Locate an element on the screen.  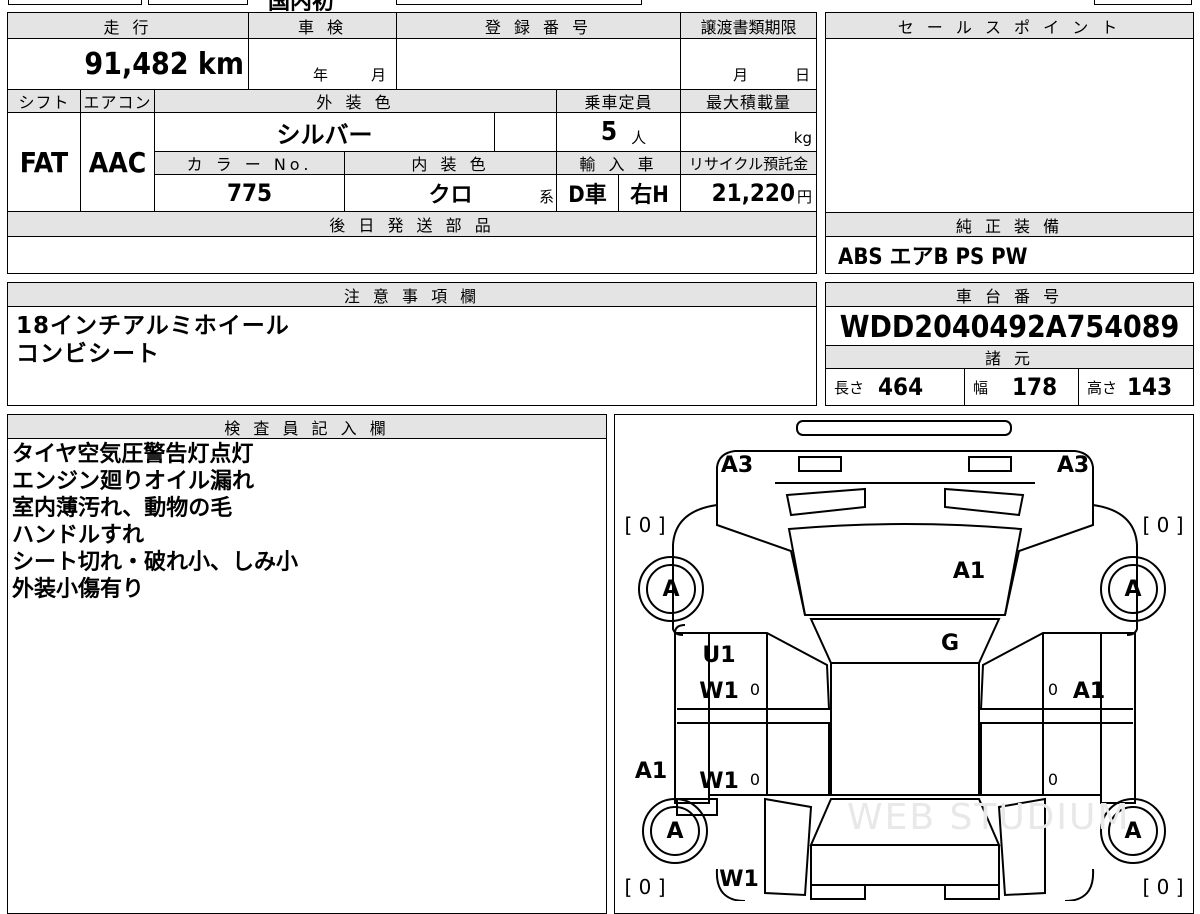
chassis-header: 車 台 番 号 is located at coordinates (1009, 295).